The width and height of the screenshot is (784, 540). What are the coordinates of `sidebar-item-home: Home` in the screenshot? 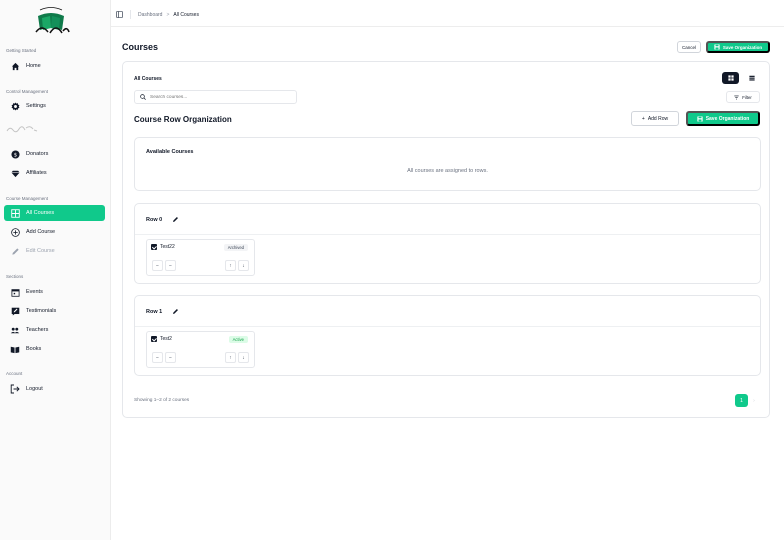 It's located at (54, 66).